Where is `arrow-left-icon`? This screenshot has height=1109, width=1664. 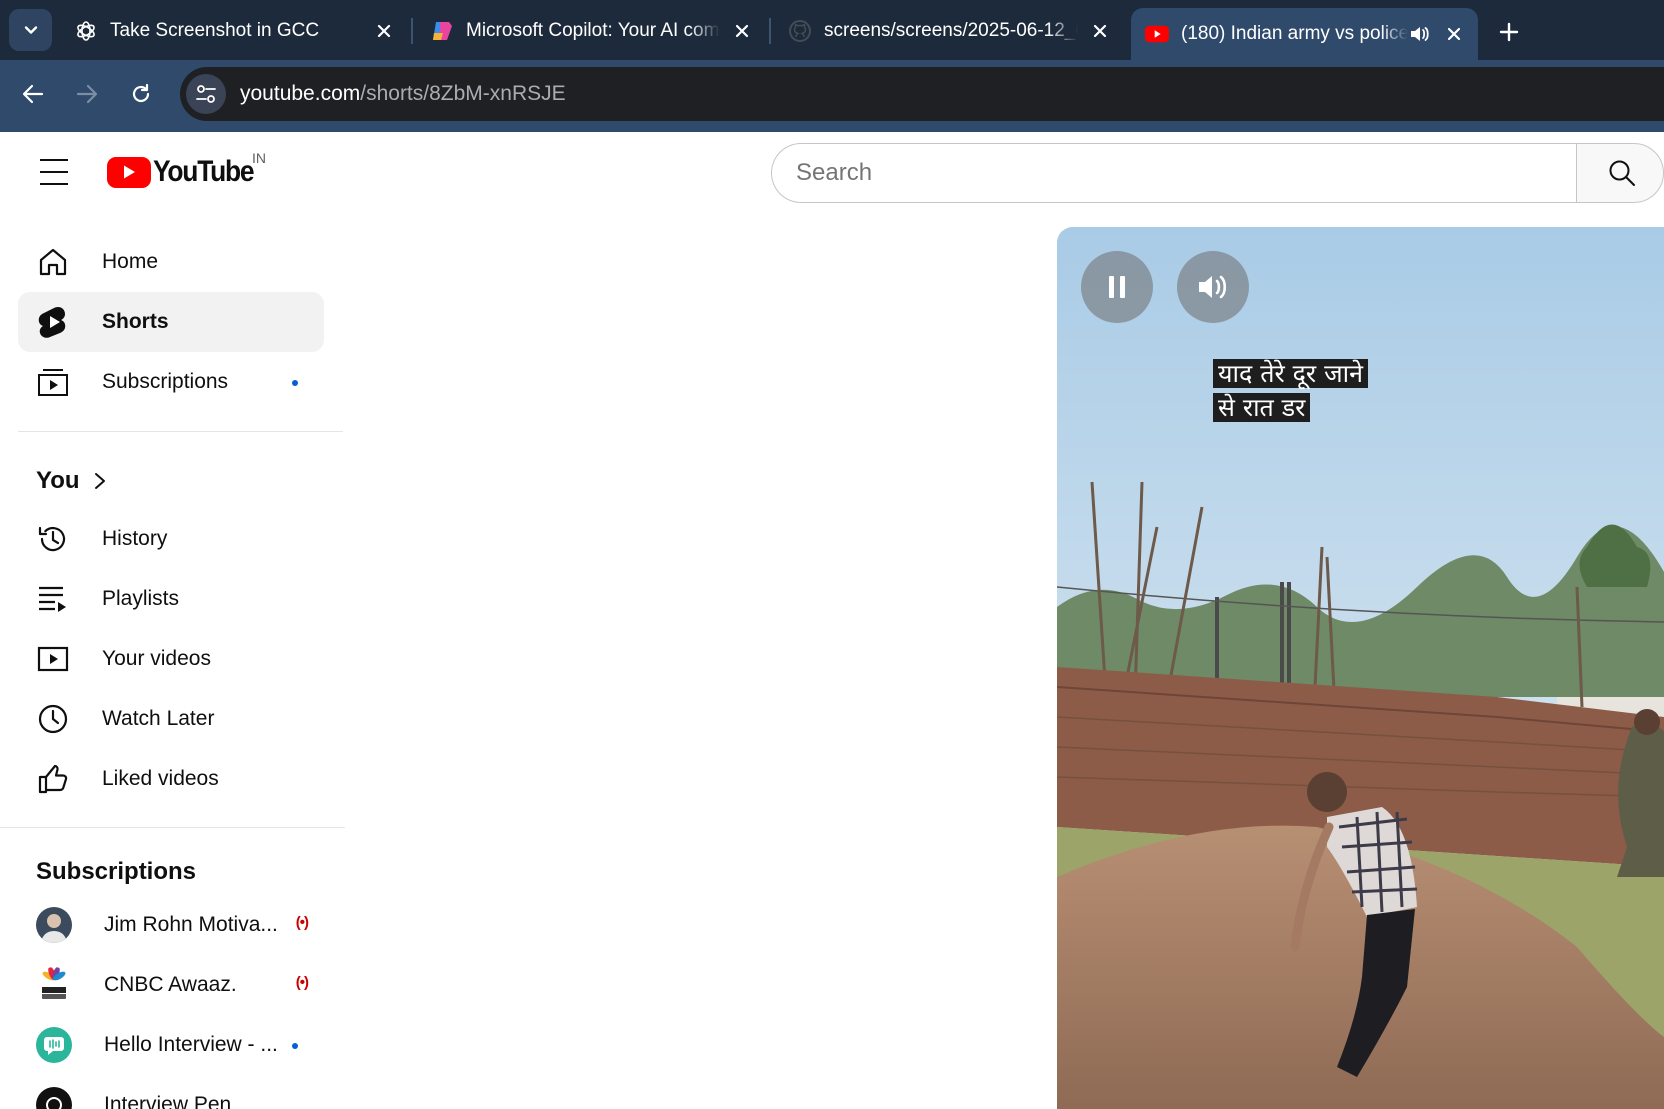 arrow-left-icon is located at coordinates (33, 94).